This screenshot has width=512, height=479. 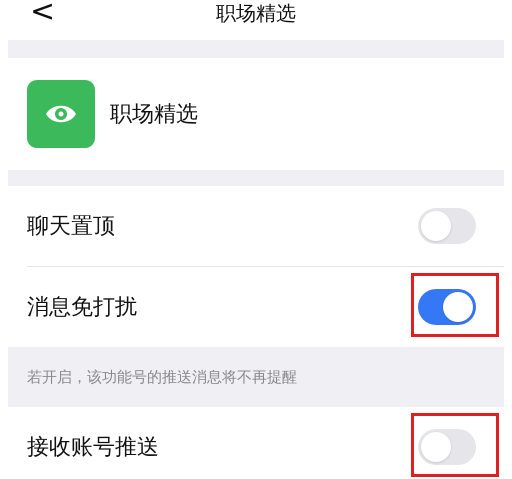 What do you see at coordinates (43, 16) in the screenshot?
I see `back-button: <` at bounding box center [43, 16].